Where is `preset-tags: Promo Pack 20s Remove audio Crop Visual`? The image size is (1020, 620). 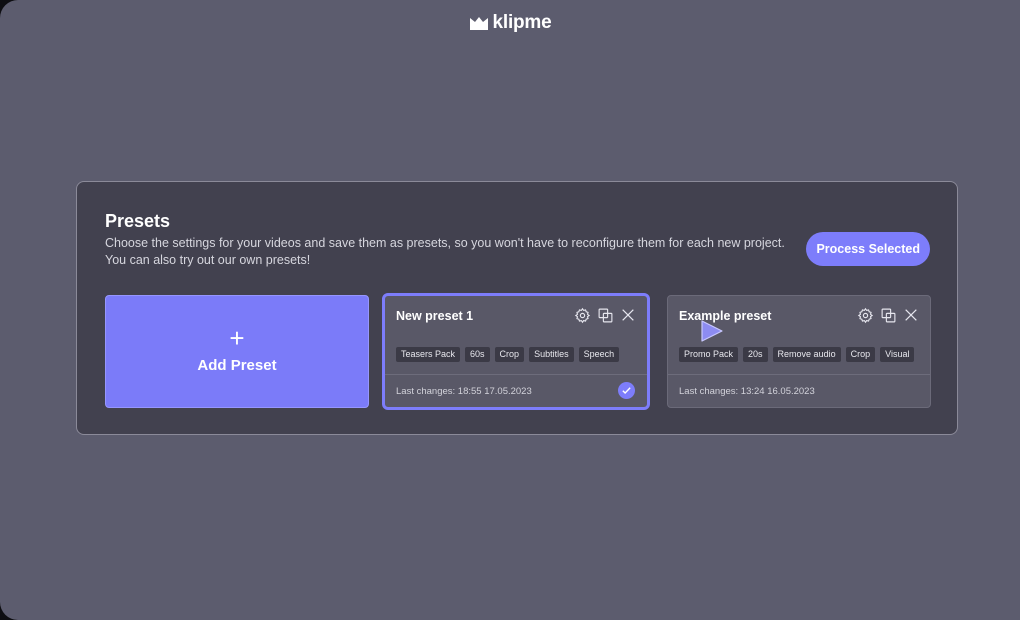 preset-tags: Promo Pack 20s Remove audio Crop Visual is located at coordinates (797, 354).